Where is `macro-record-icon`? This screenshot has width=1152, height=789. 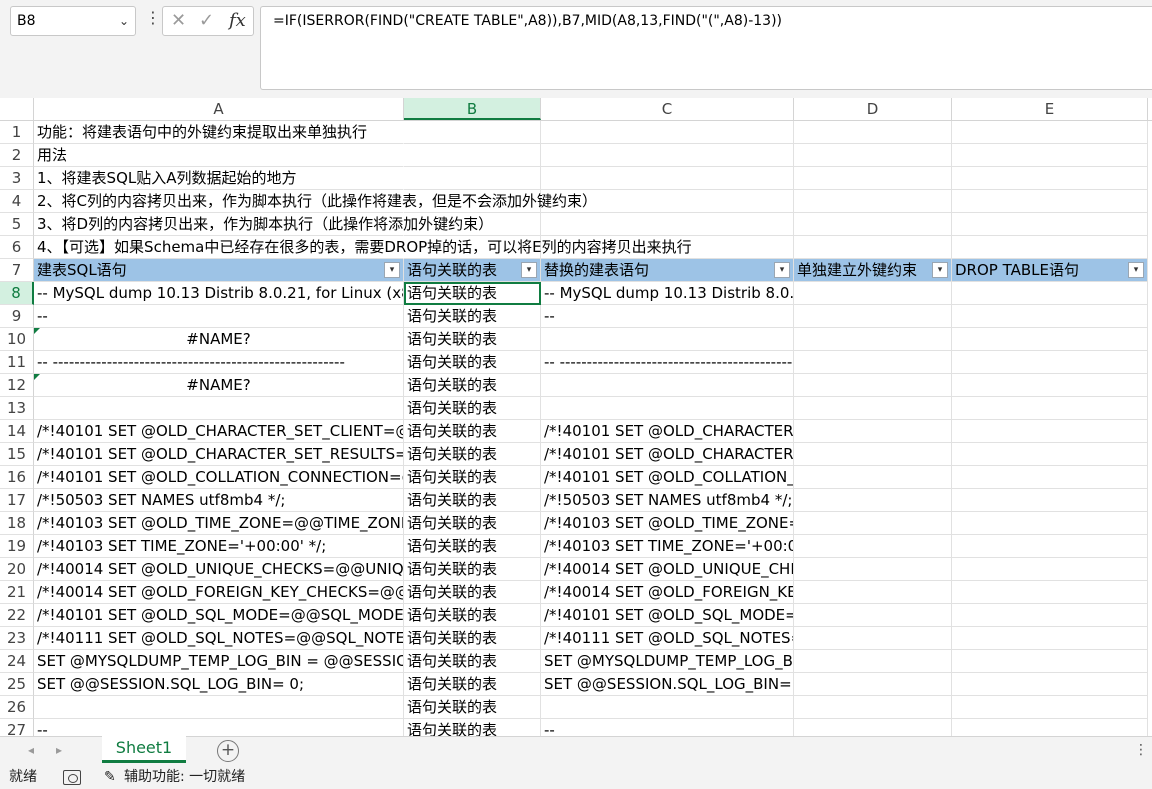
macro-record-icon is located at coordinates (72, 777).